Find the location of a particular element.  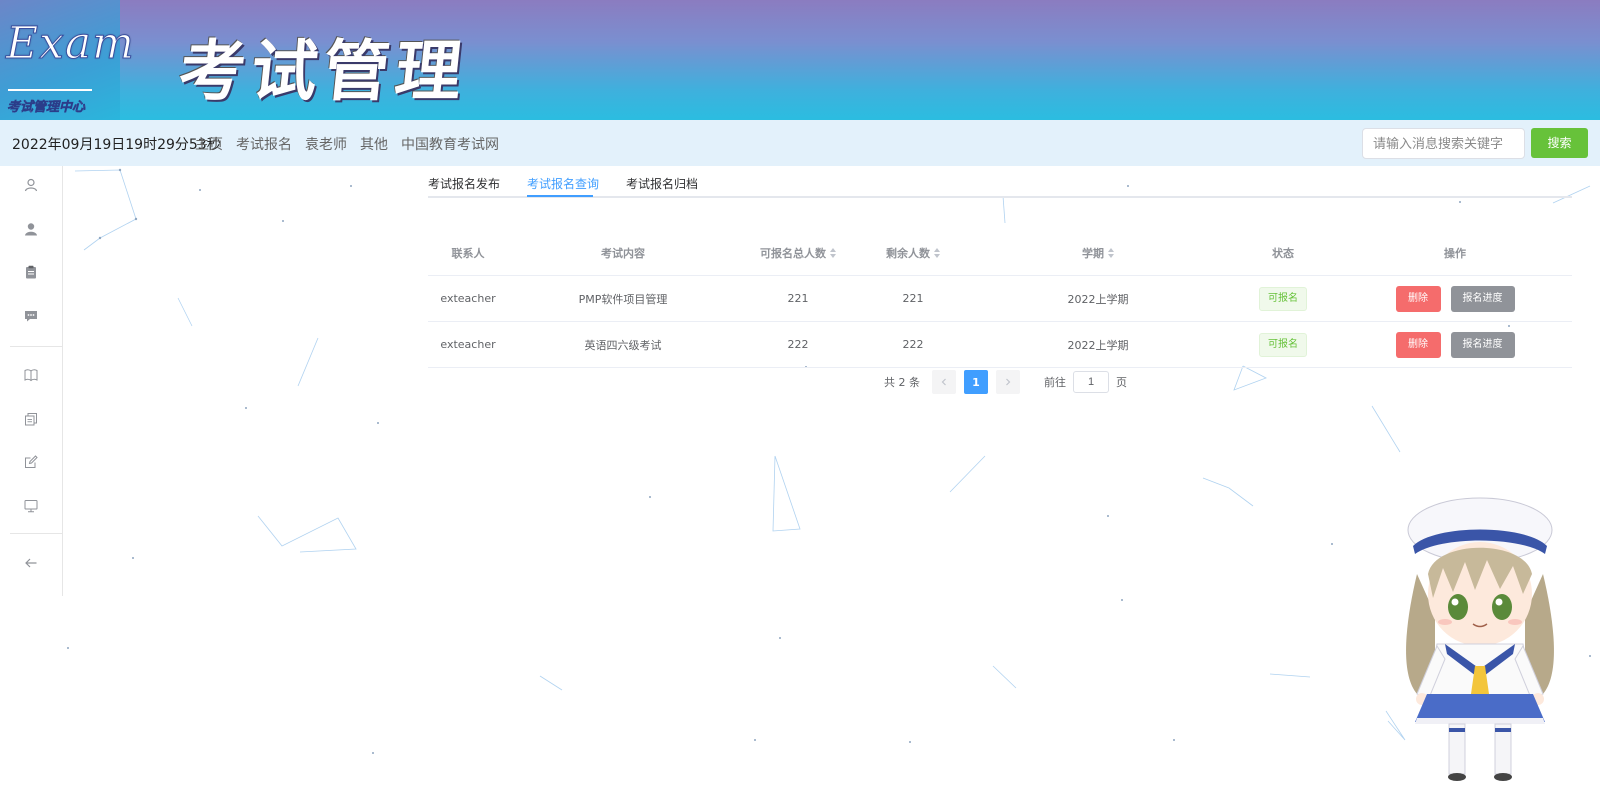

sidebar-item-edit is located at coordinates (31, 462).